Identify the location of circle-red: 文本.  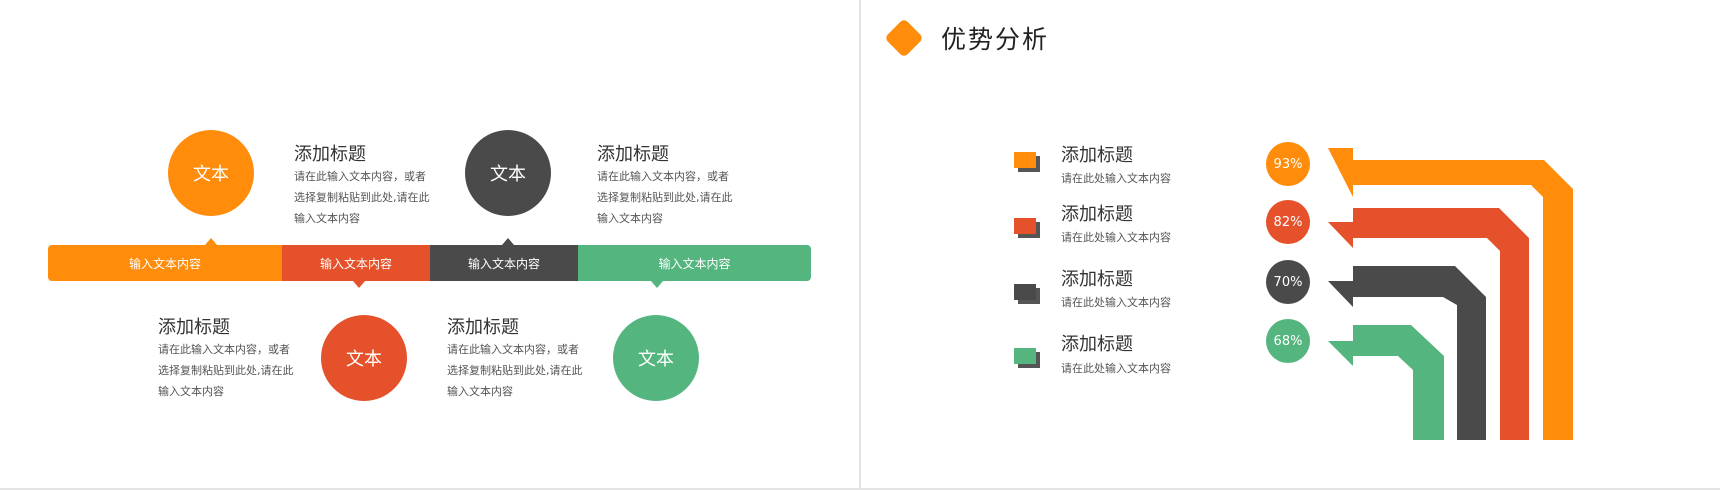
(364, 358).